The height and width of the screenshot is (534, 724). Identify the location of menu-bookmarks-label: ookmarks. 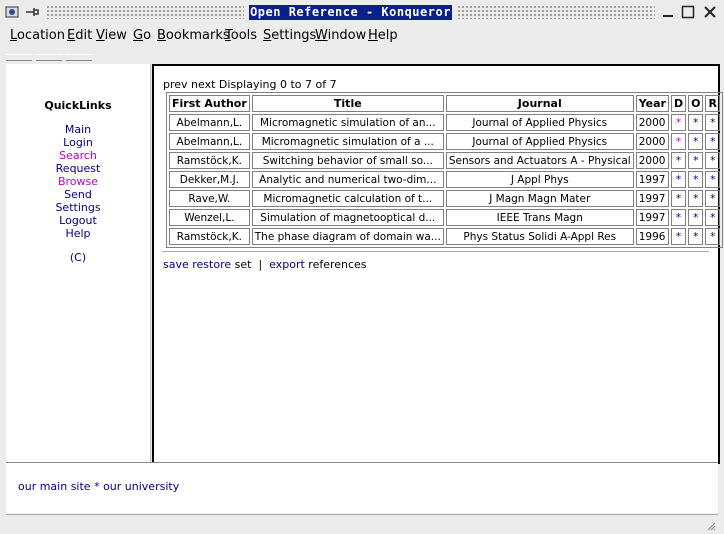
(197, 35).